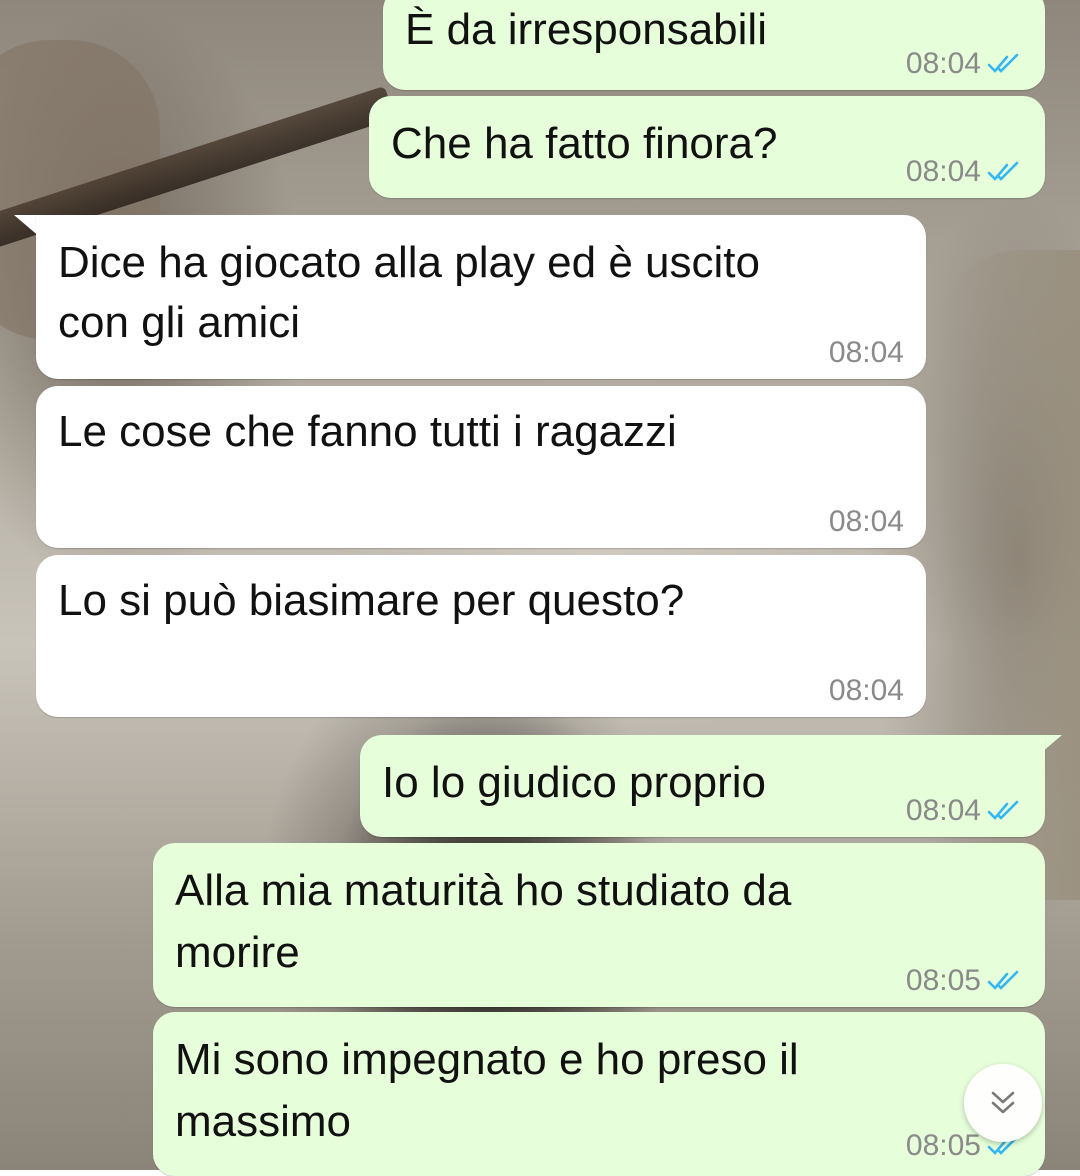 The height and width of the screenshot is (1176, 1080). What do you see at coordinates (487, 1059) in the screenshot?
I see `message-text: Mi sono impegnato e ho preso il` at bounding box center [487, 1059].